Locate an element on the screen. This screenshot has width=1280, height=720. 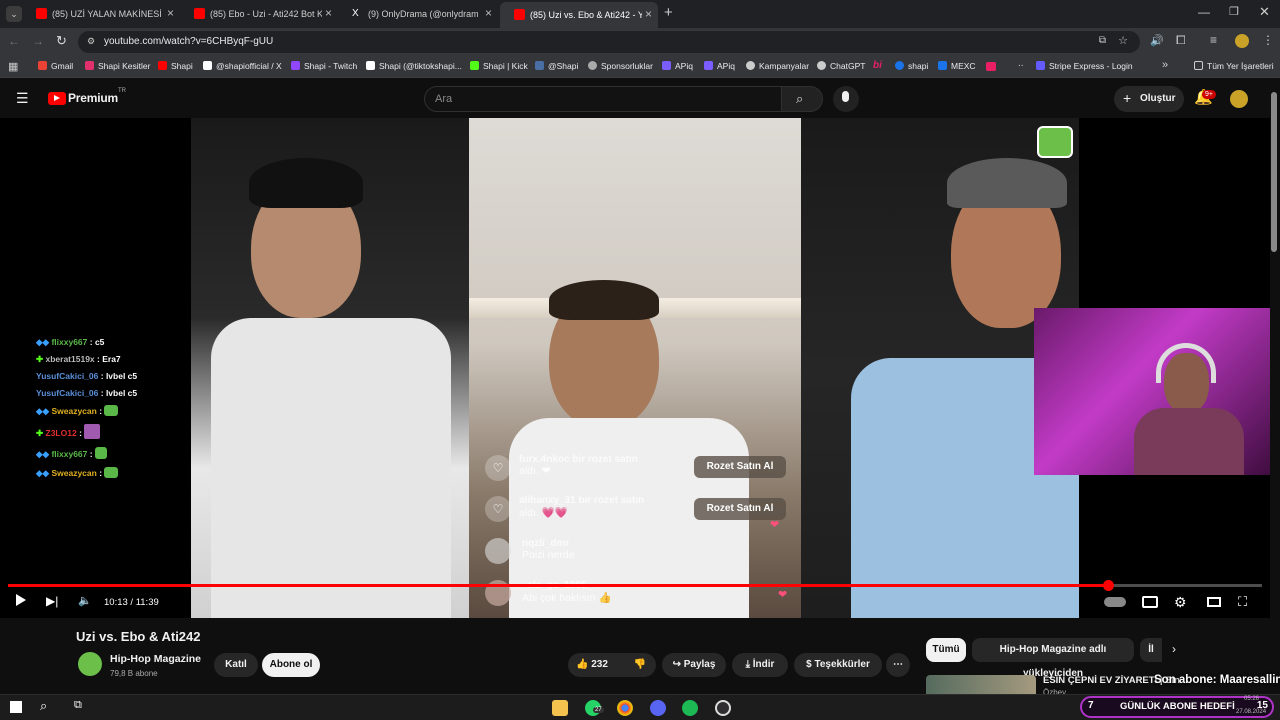
page-scrollbar is located at coordinates (1274, 172).